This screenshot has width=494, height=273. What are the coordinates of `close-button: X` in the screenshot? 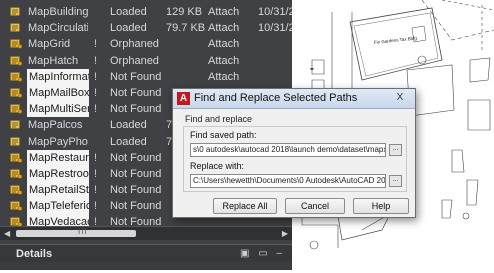 It's located at (400, 98).